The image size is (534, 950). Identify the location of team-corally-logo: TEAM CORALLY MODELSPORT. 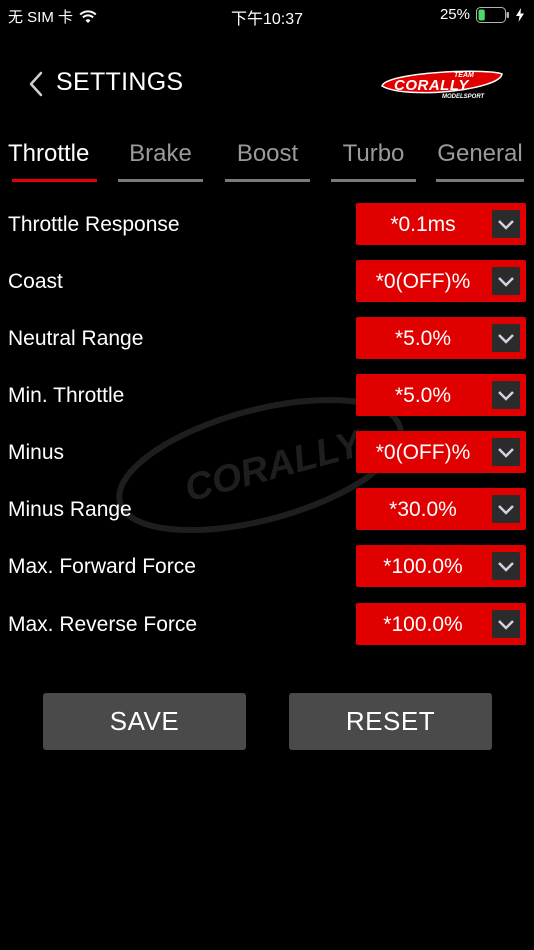
(442, 85).